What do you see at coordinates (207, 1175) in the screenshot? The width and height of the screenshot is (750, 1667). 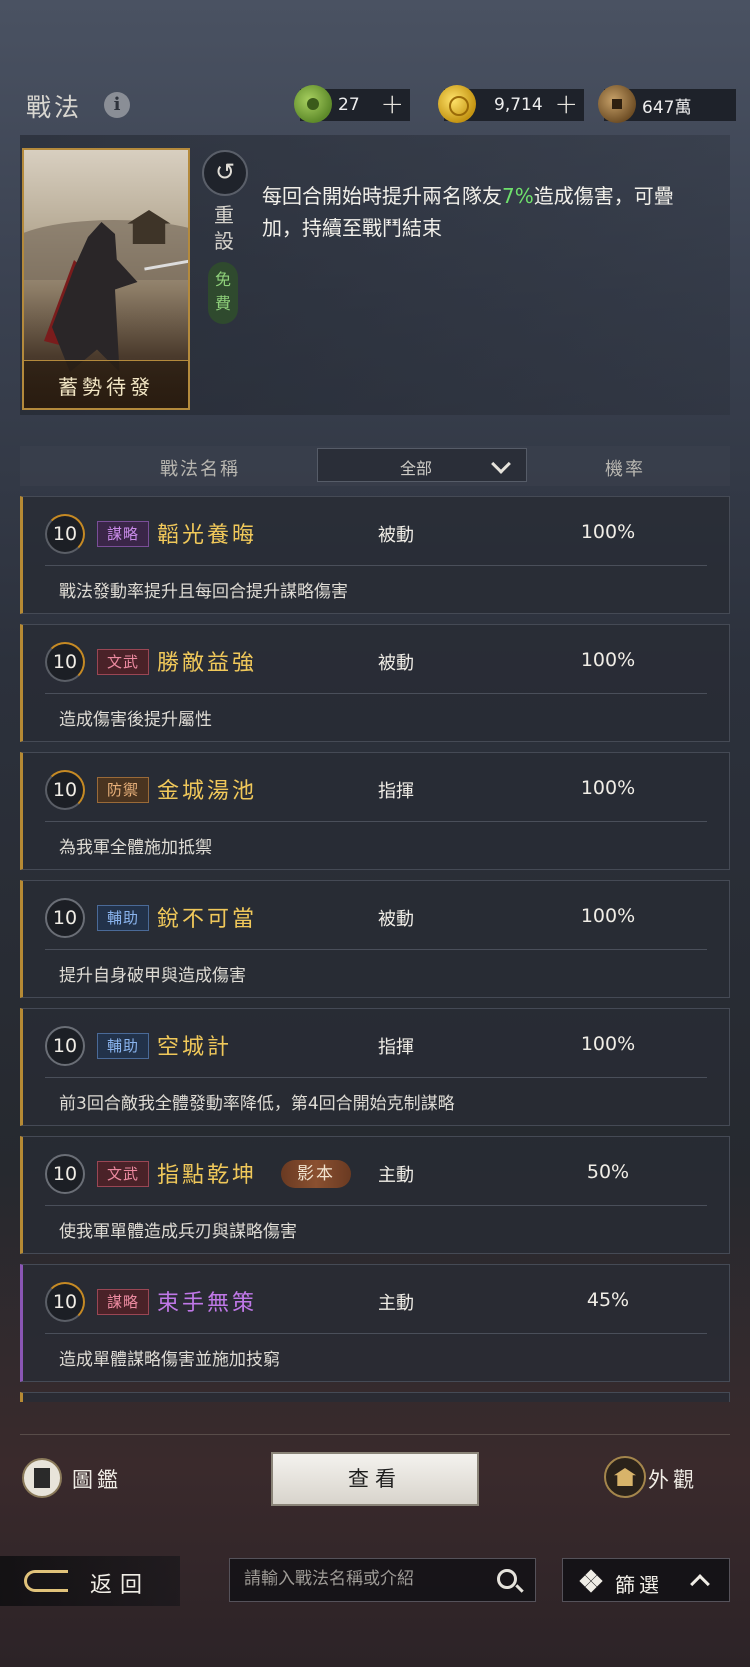 I see `skill-name: 指點乾坤` at bounding box center [207, 1175].